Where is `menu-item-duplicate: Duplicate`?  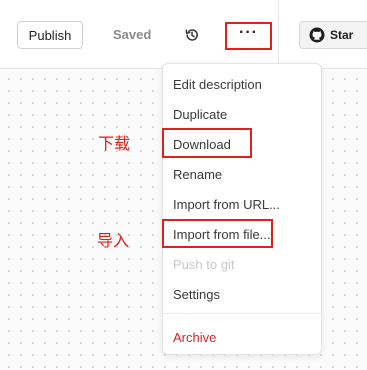 menu-item-duplicate: Duplicate is located at coordinates (200, 114).